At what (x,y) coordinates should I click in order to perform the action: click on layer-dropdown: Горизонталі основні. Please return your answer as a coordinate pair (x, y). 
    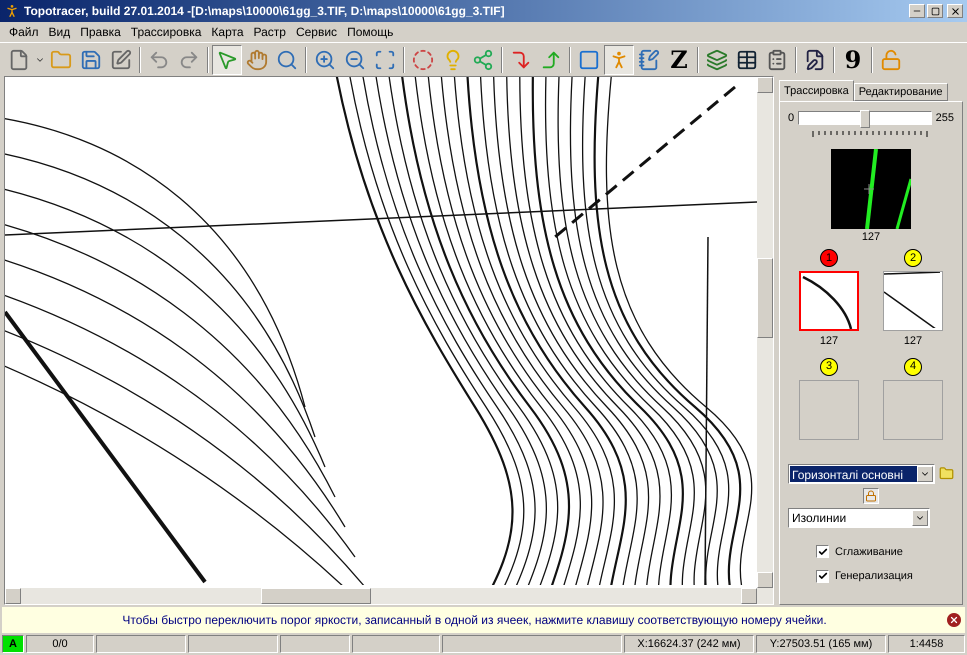
    Looking at the image, I should click on (861, 474).